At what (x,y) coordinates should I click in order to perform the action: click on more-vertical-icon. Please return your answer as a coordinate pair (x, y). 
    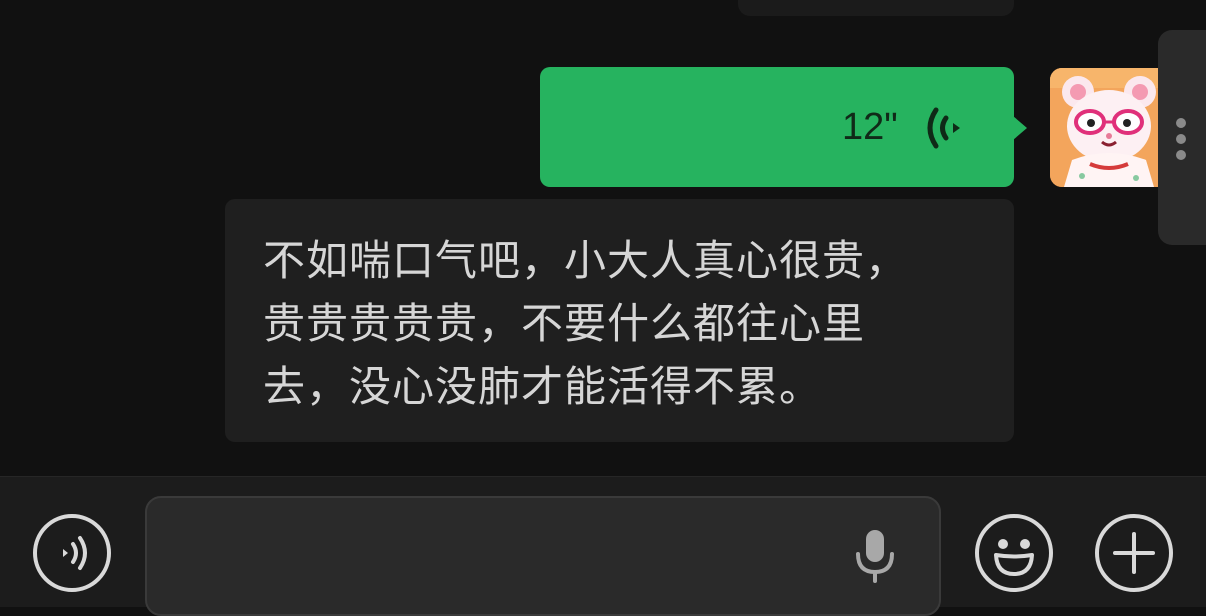
    Looking at the image, I should click on (1182, 139).